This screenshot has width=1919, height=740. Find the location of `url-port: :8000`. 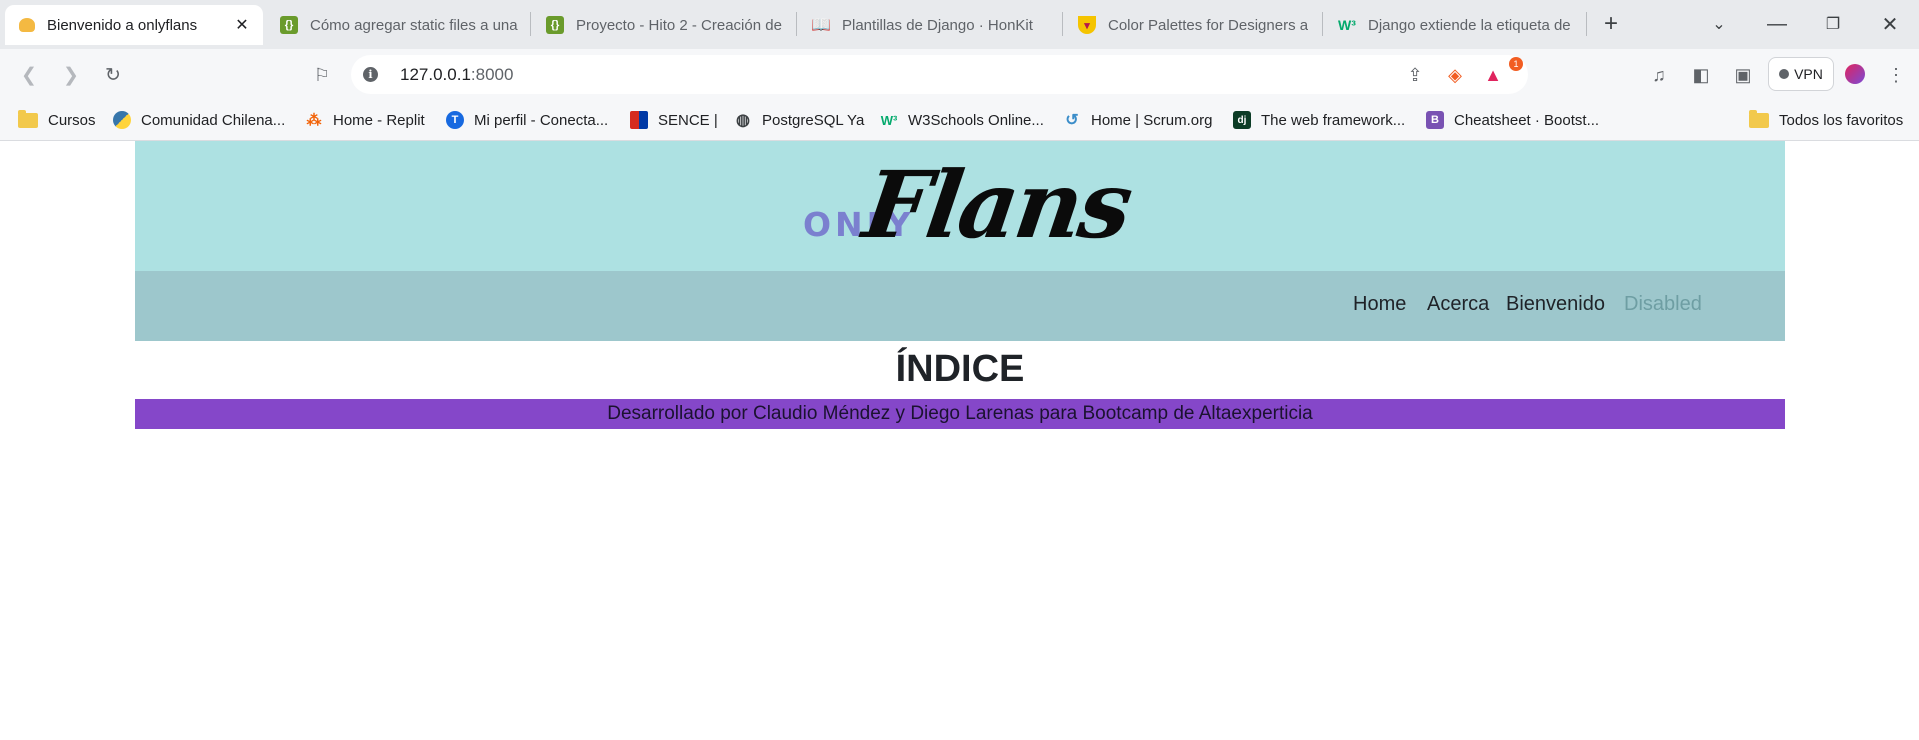

url-port: :8000 is located at coordinates (492, 74).